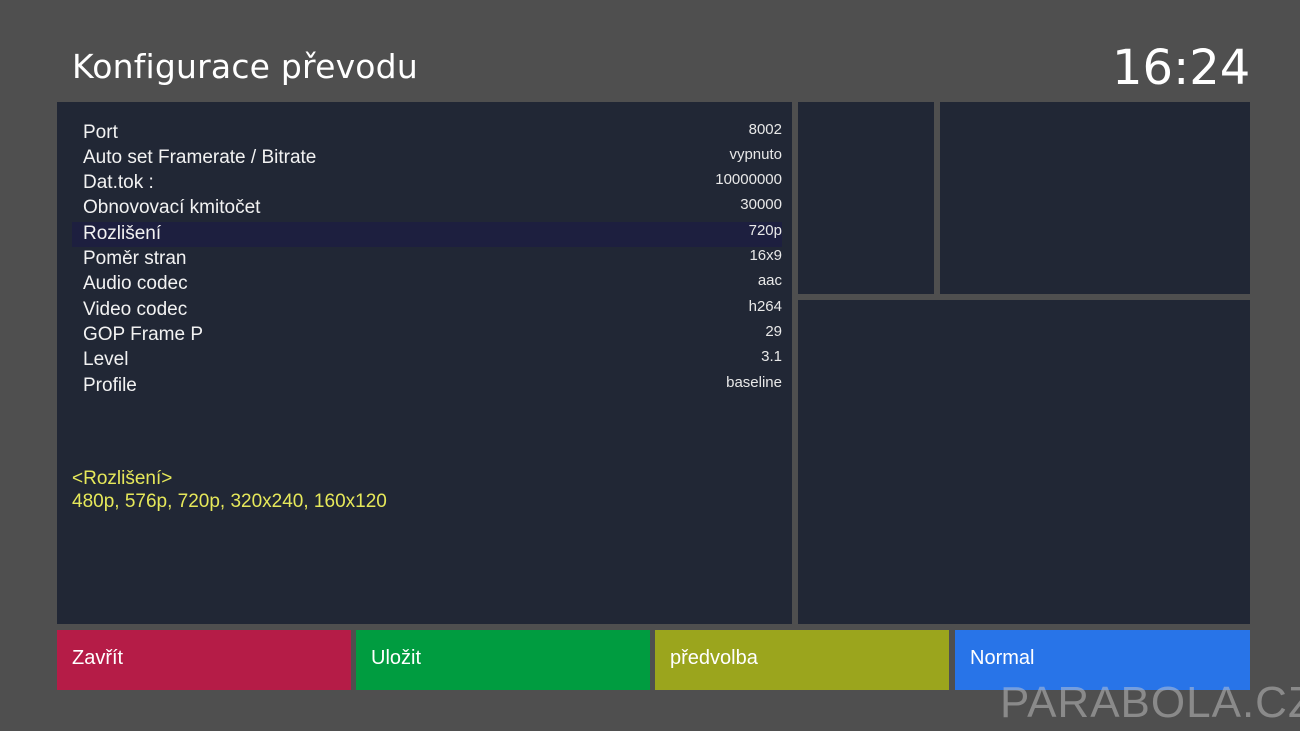 Image resolution: width=1300 pixels, height=731 pixels. What do you see at coordinates (427, 234) in the screenshot?
I see `setting-row-resolution: Rozlišení 720p` at bounding box center [427, 234].